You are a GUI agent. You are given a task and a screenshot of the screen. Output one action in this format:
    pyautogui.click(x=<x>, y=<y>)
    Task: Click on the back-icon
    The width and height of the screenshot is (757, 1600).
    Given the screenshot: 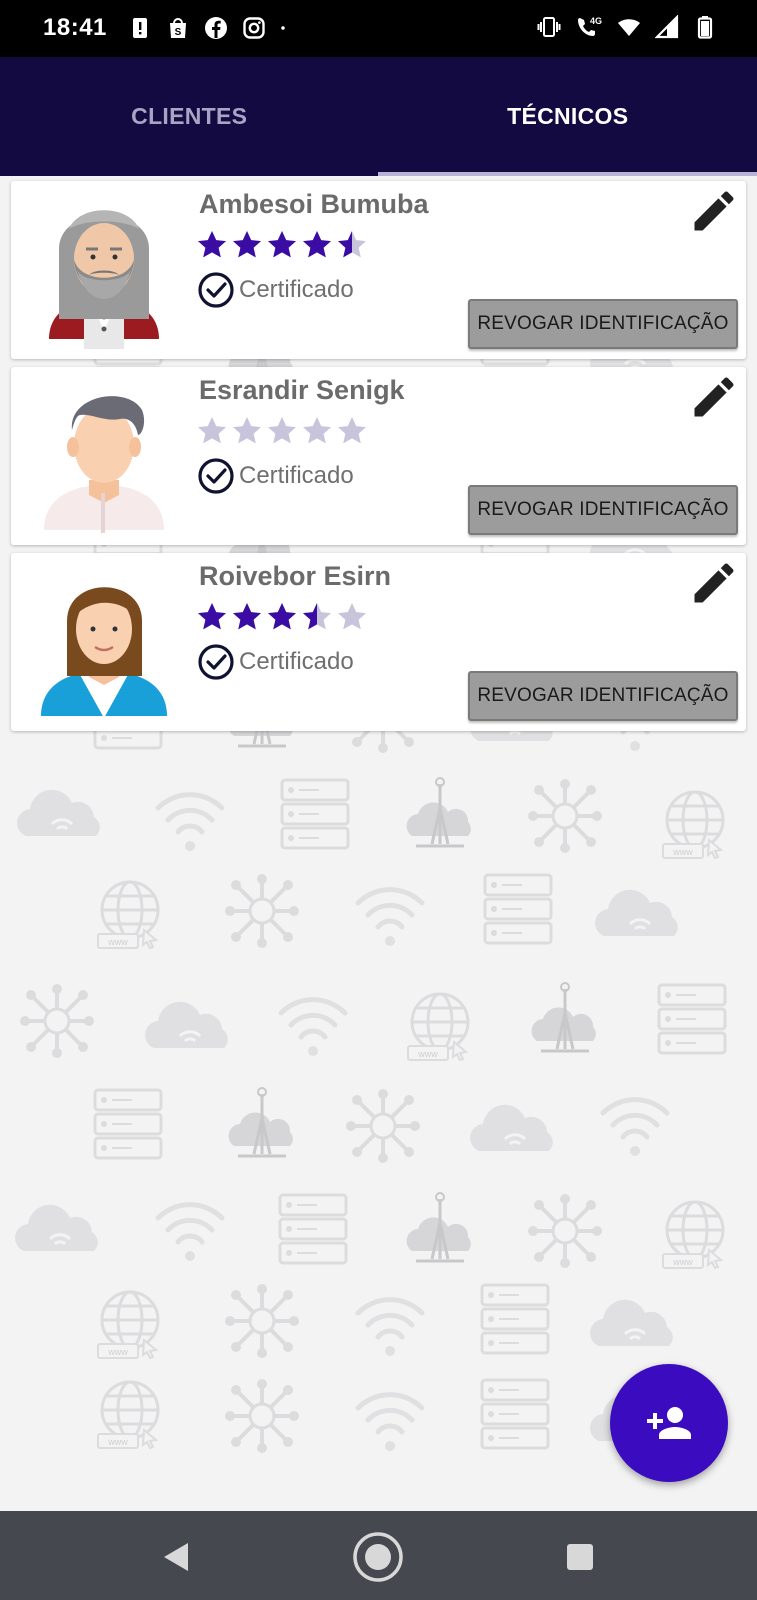 What is the action you would take?
    pyautogui.click(x=176, y=1557)
    